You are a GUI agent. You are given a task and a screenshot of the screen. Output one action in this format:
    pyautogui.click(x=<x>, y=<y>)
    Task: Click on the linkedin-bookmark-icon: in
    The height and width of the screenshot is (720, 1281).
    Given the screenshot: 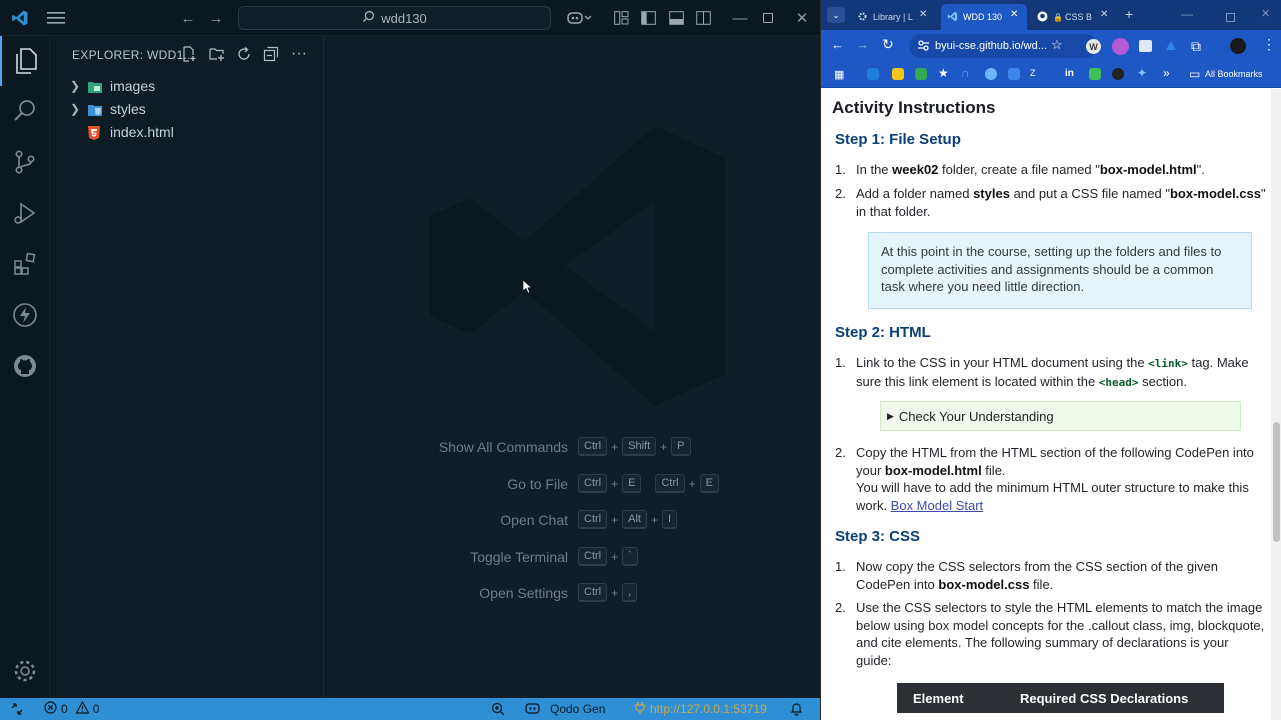 What is the action you would take?
    pyautogui.click(x=1069, y=73)
    